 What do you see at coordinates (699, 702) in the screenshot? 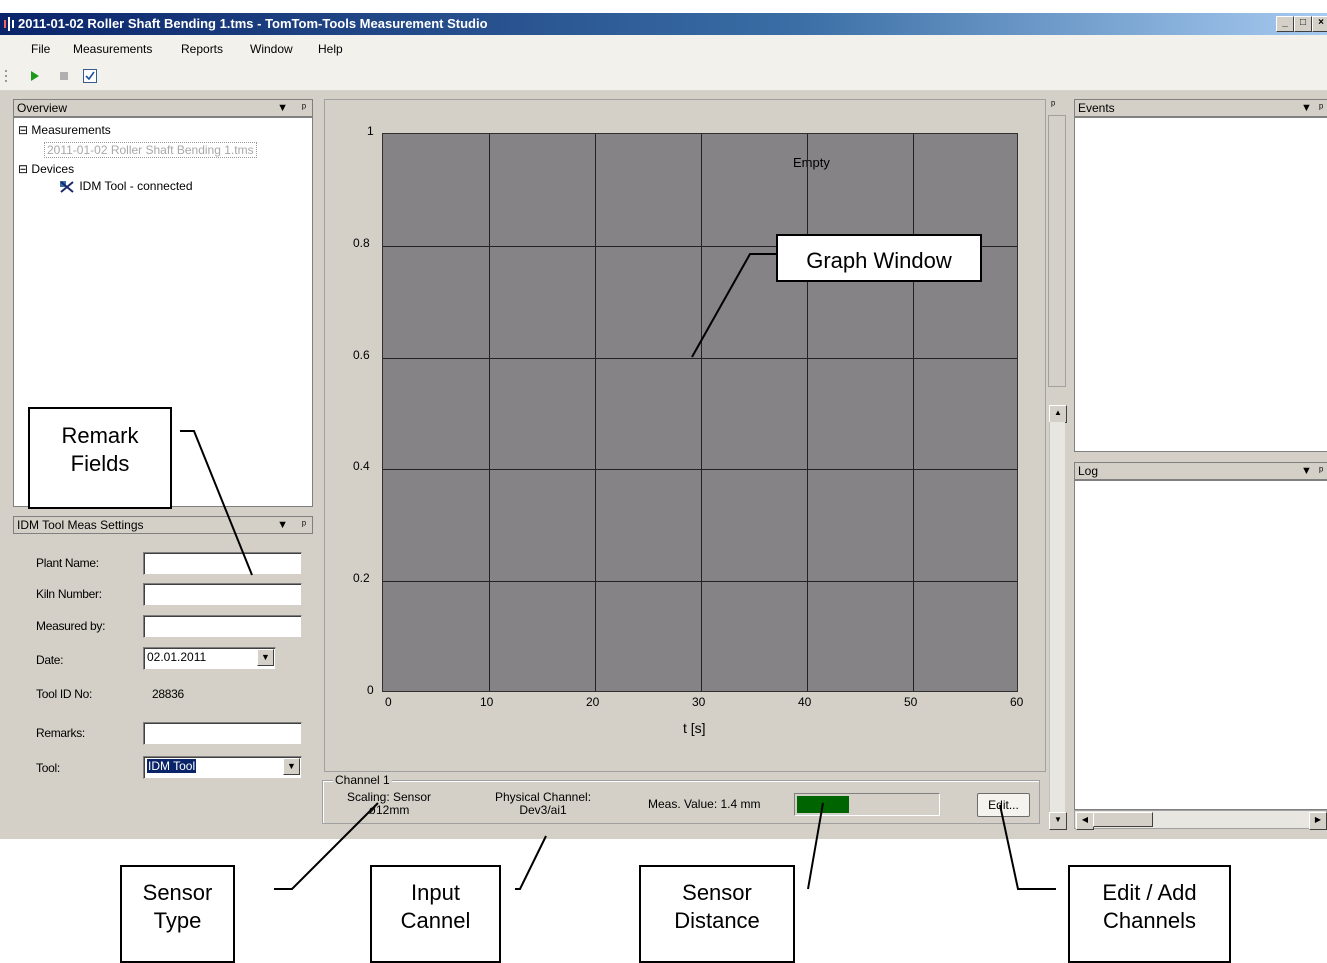
I see `x-tick-label: 30` at bounding box center [699, 702].